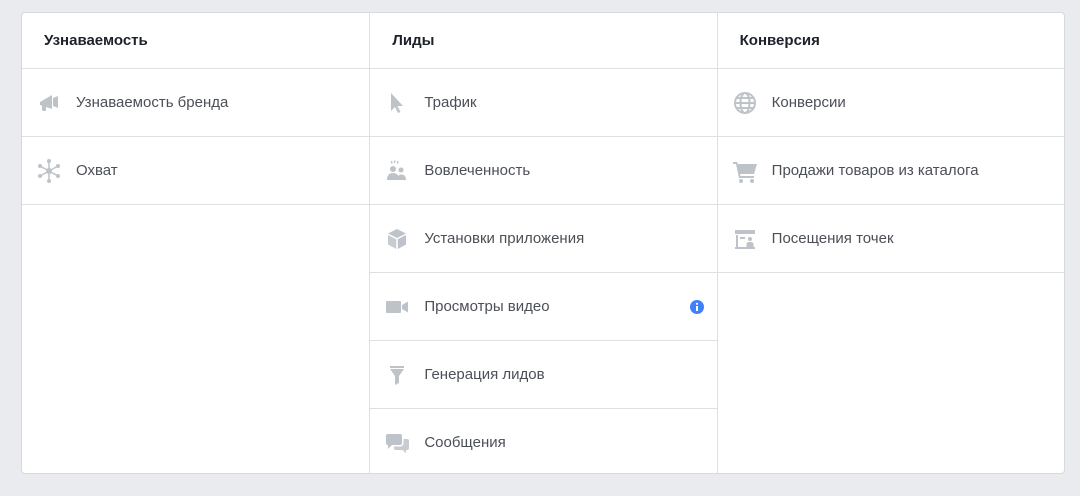 Image resolution: width=1080 pixels, height=496 pixels. I want to click on objective-engagement: Вовлеченность, so click(543, 171).